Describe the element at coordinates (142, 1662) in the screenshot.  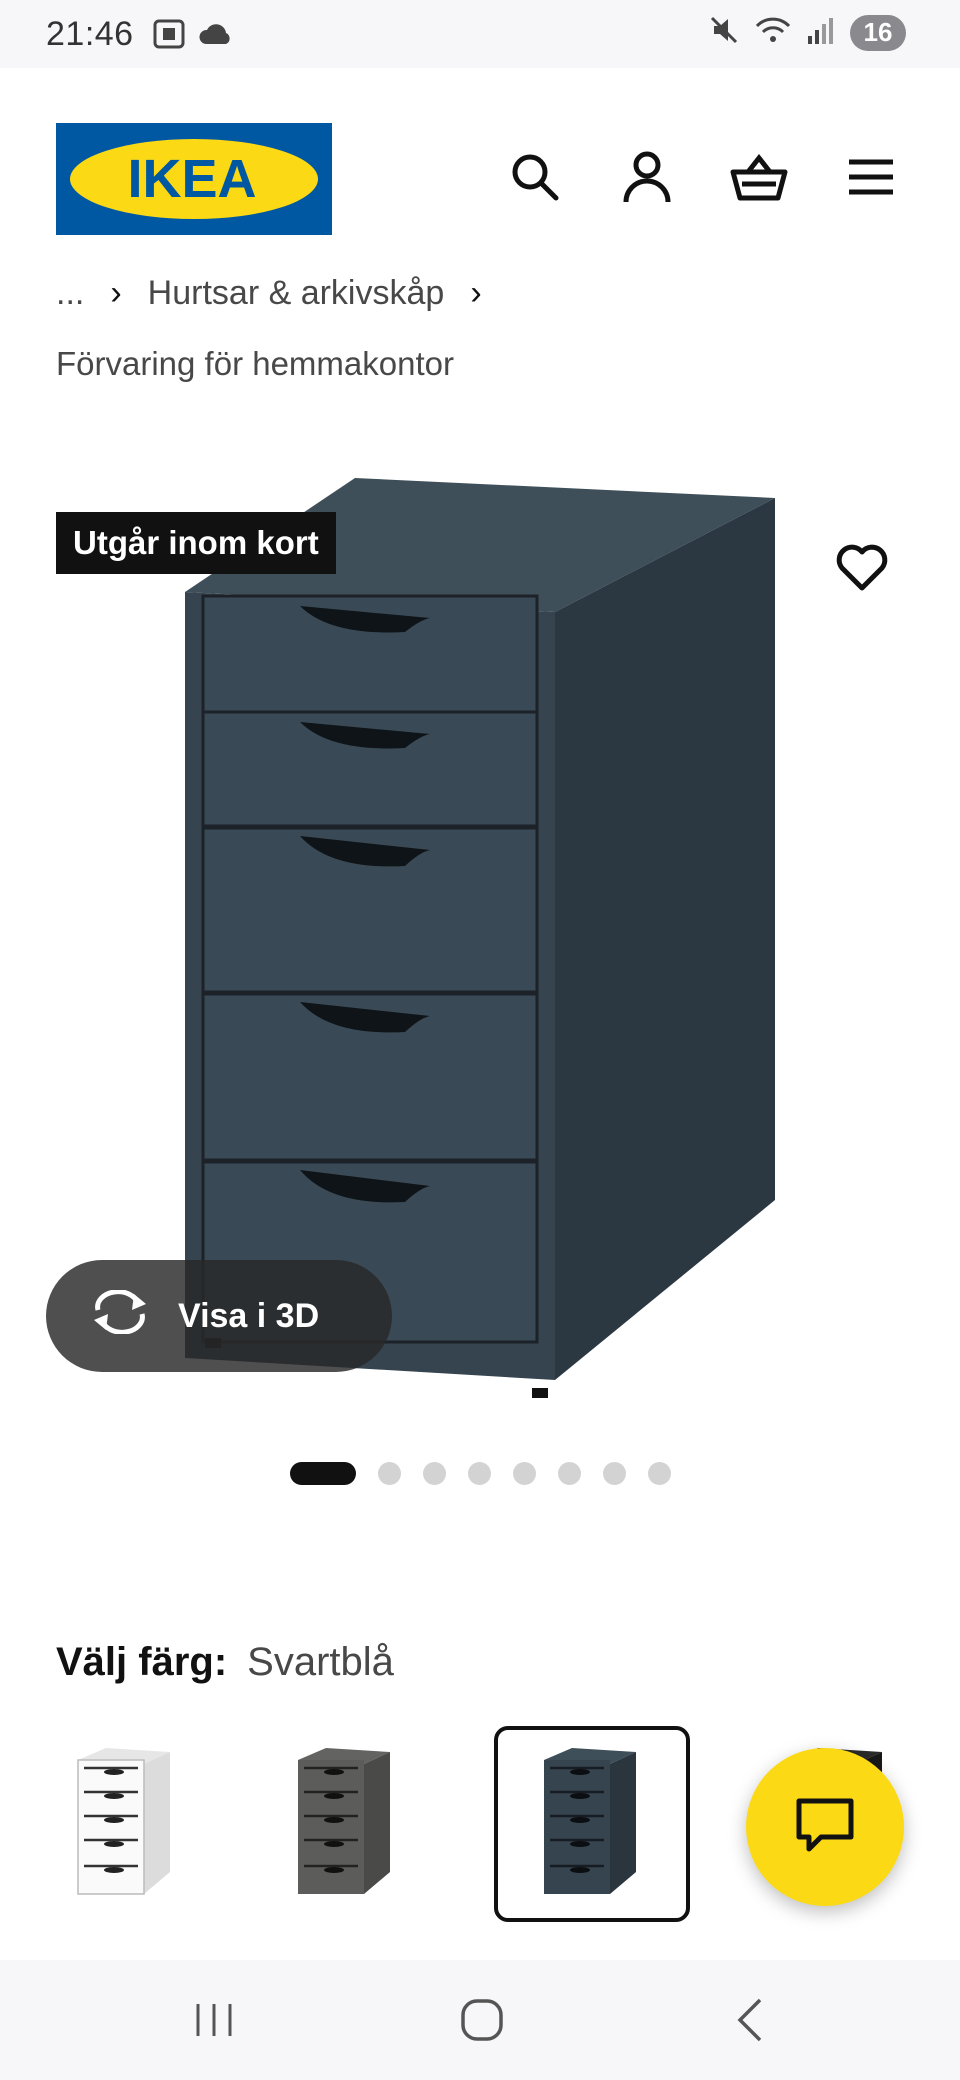
I see `color-label-key: Välj färg:` at that location.